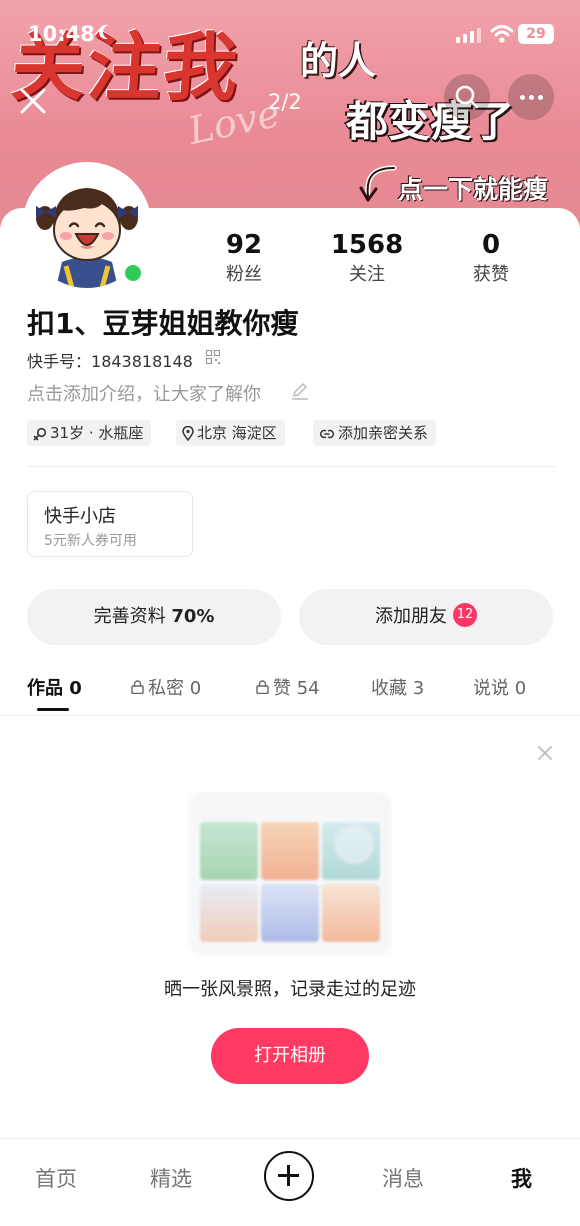 The width and height of the screenshot is (580, 1226). I want to click on bio-placeholder: 点击添加介绍，让大家了解你, so click(144, 393).